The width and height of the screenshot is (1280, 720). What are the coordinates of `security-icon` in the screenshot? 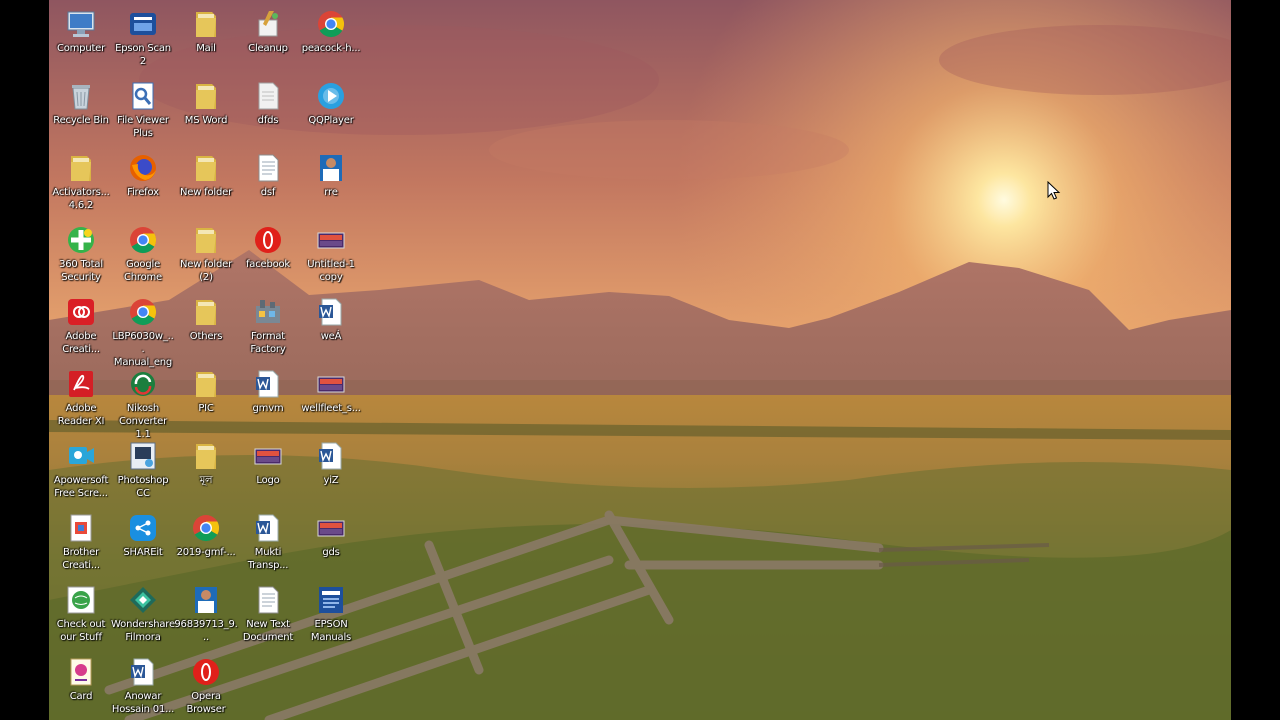 It's located at (81, 240).